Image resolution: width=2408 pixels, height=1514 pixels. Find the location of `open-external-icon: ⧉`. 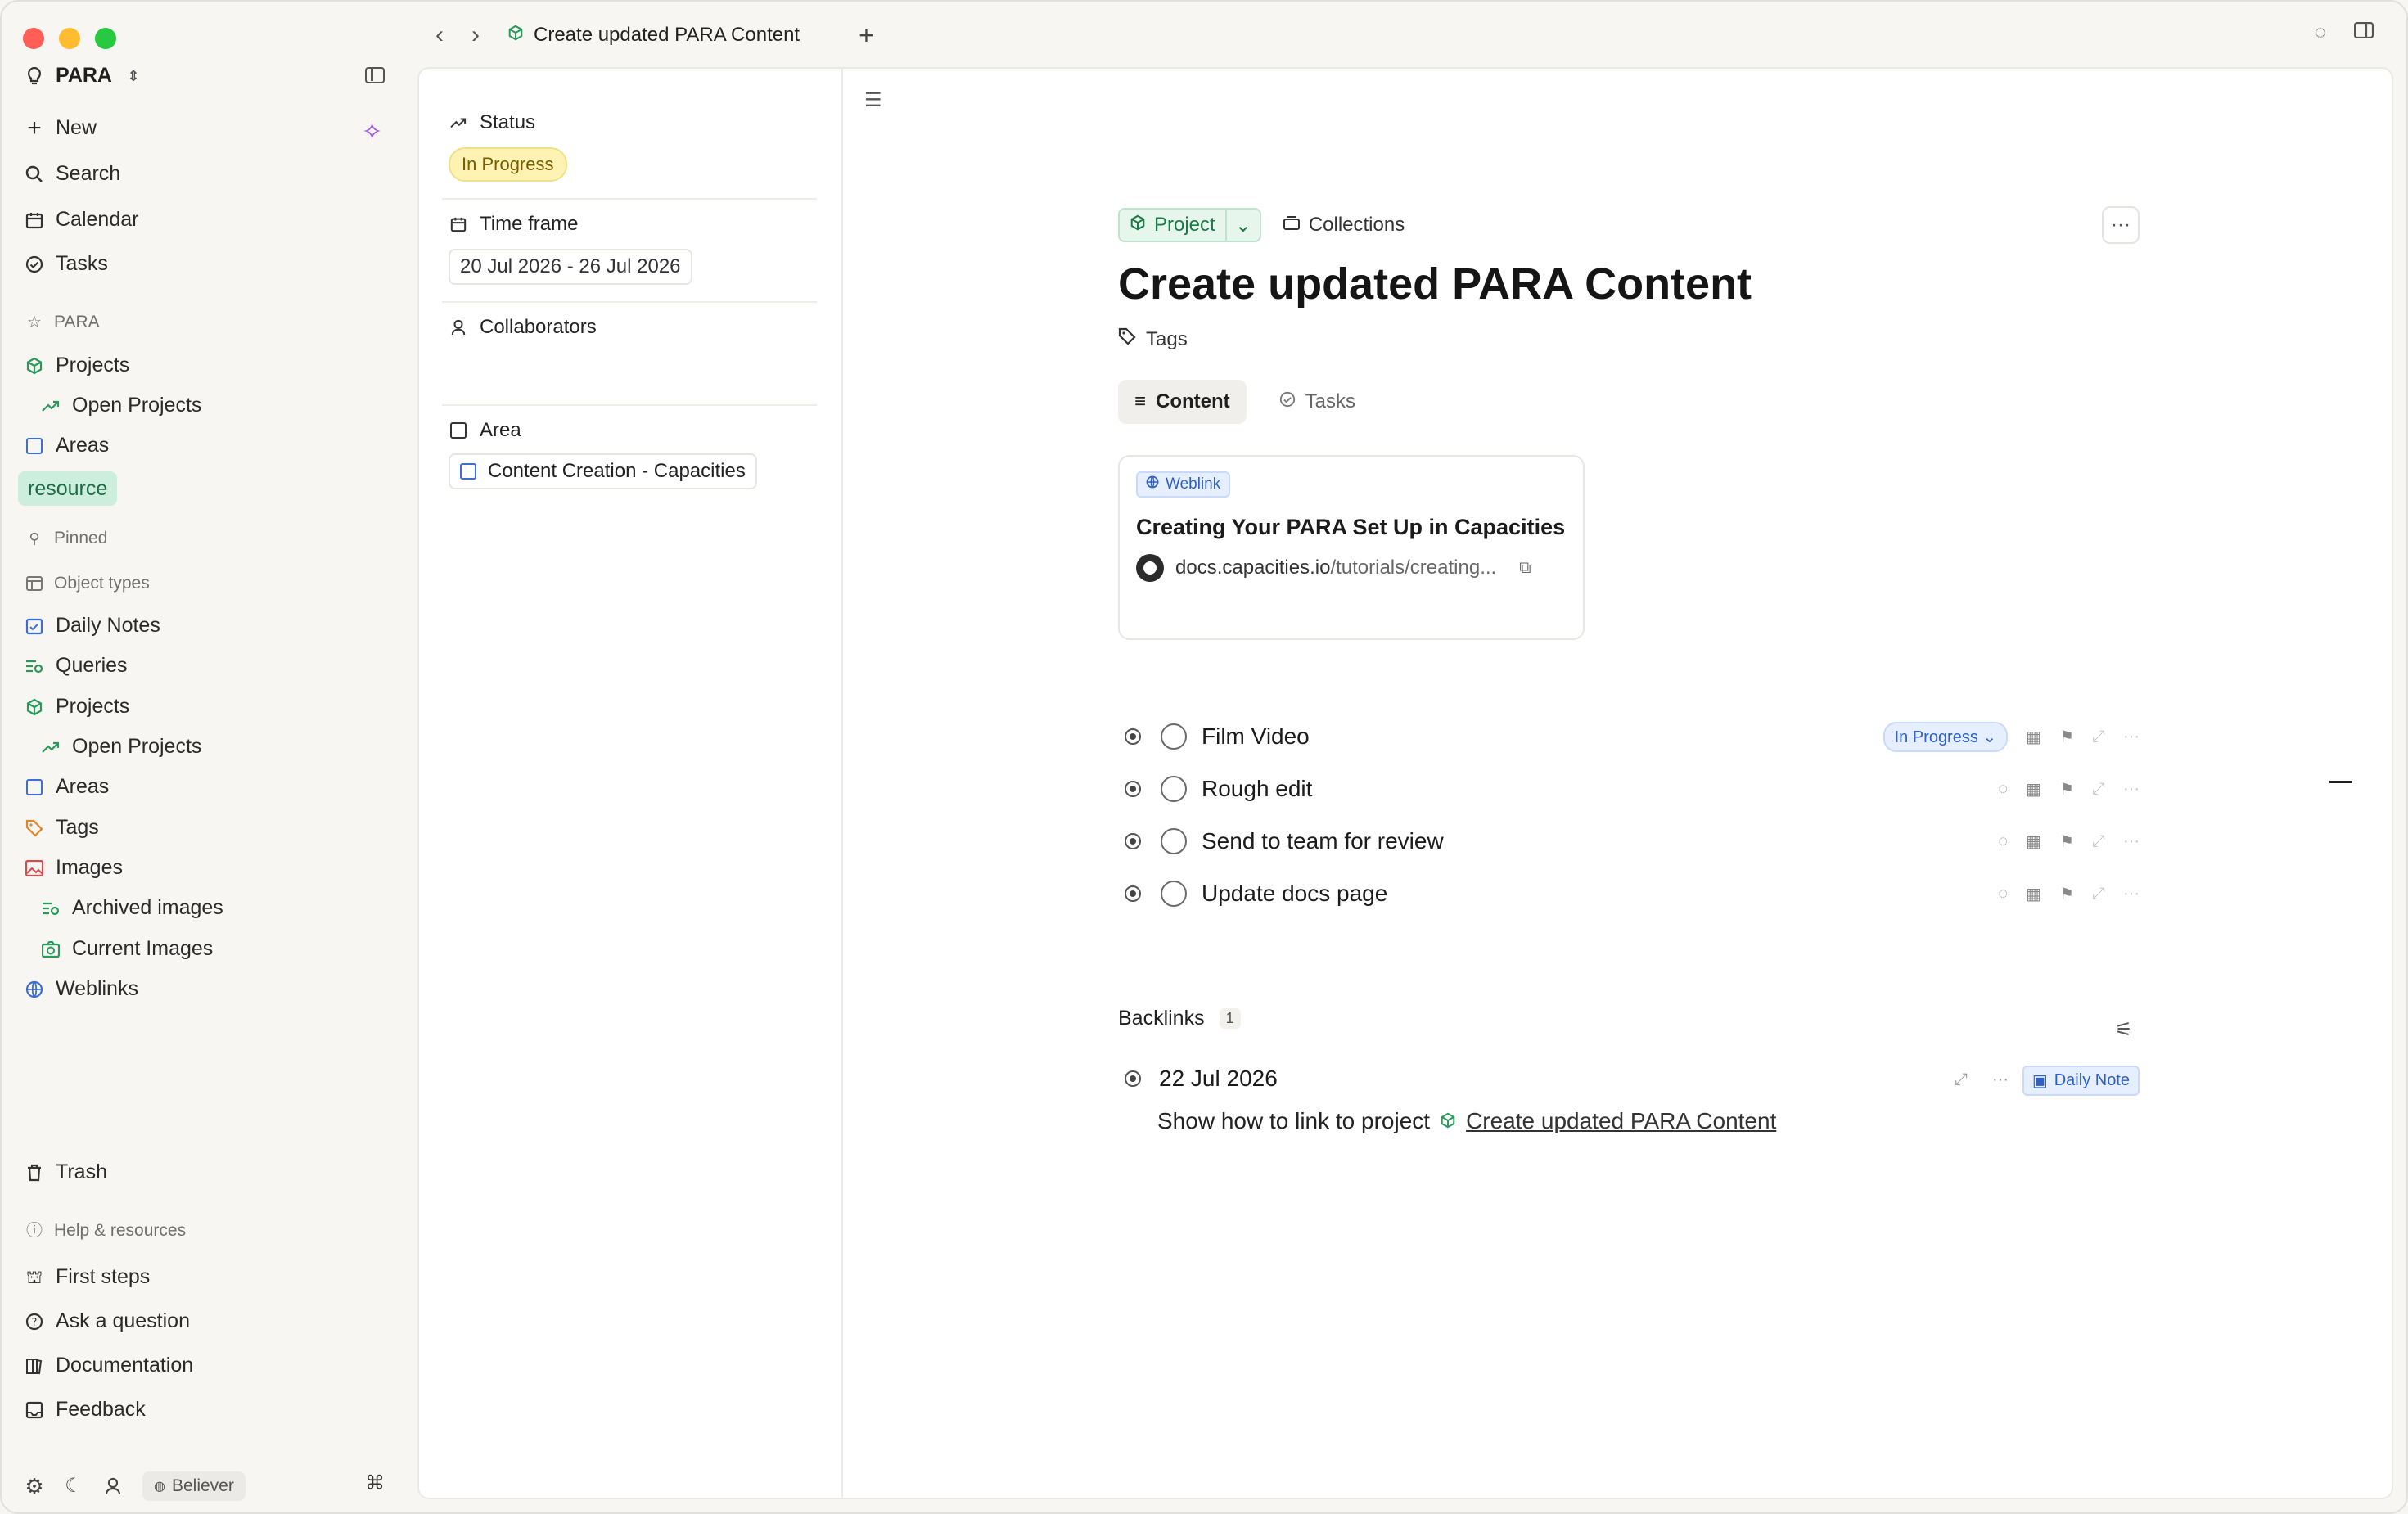

open-external-icon: ⧉ is located at coordinates (1525, 568).